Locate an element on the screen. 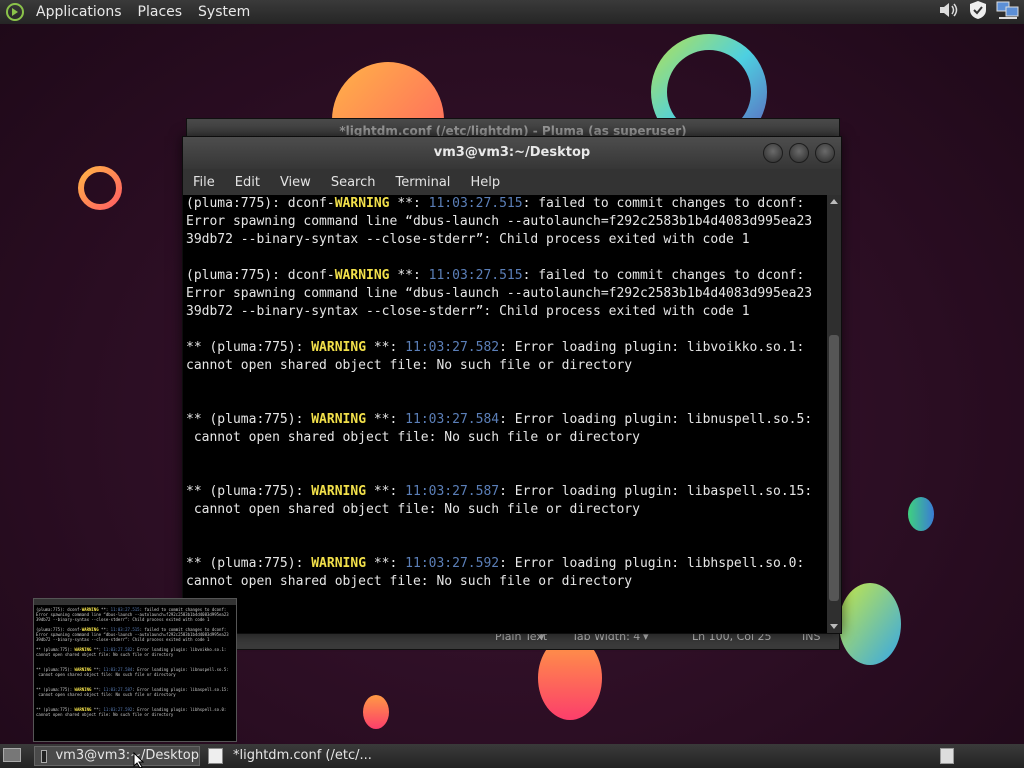 The image size is (1024, 768). shield-icon is located at coordinates (978, 12).